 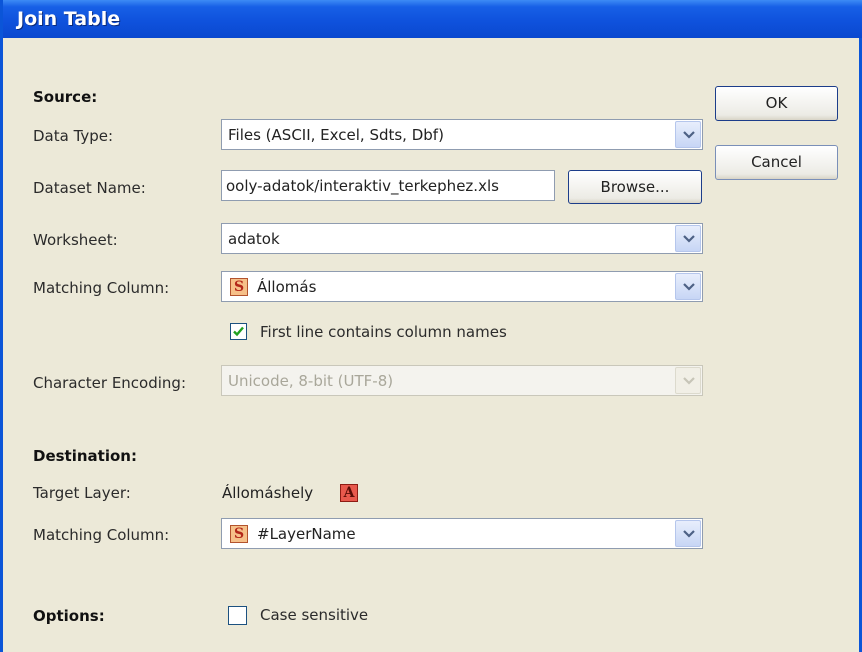 I want to click on worksheet-dropdown-button, so click(x=688, y=238).